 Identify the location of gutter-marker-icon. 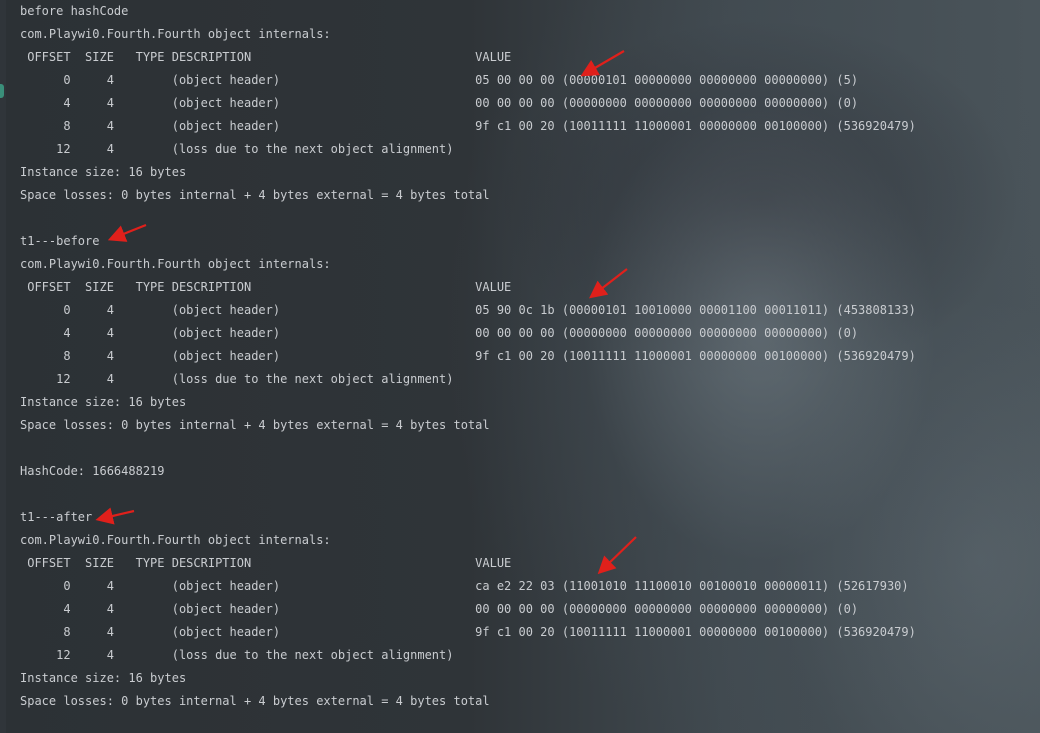
(2, 91).